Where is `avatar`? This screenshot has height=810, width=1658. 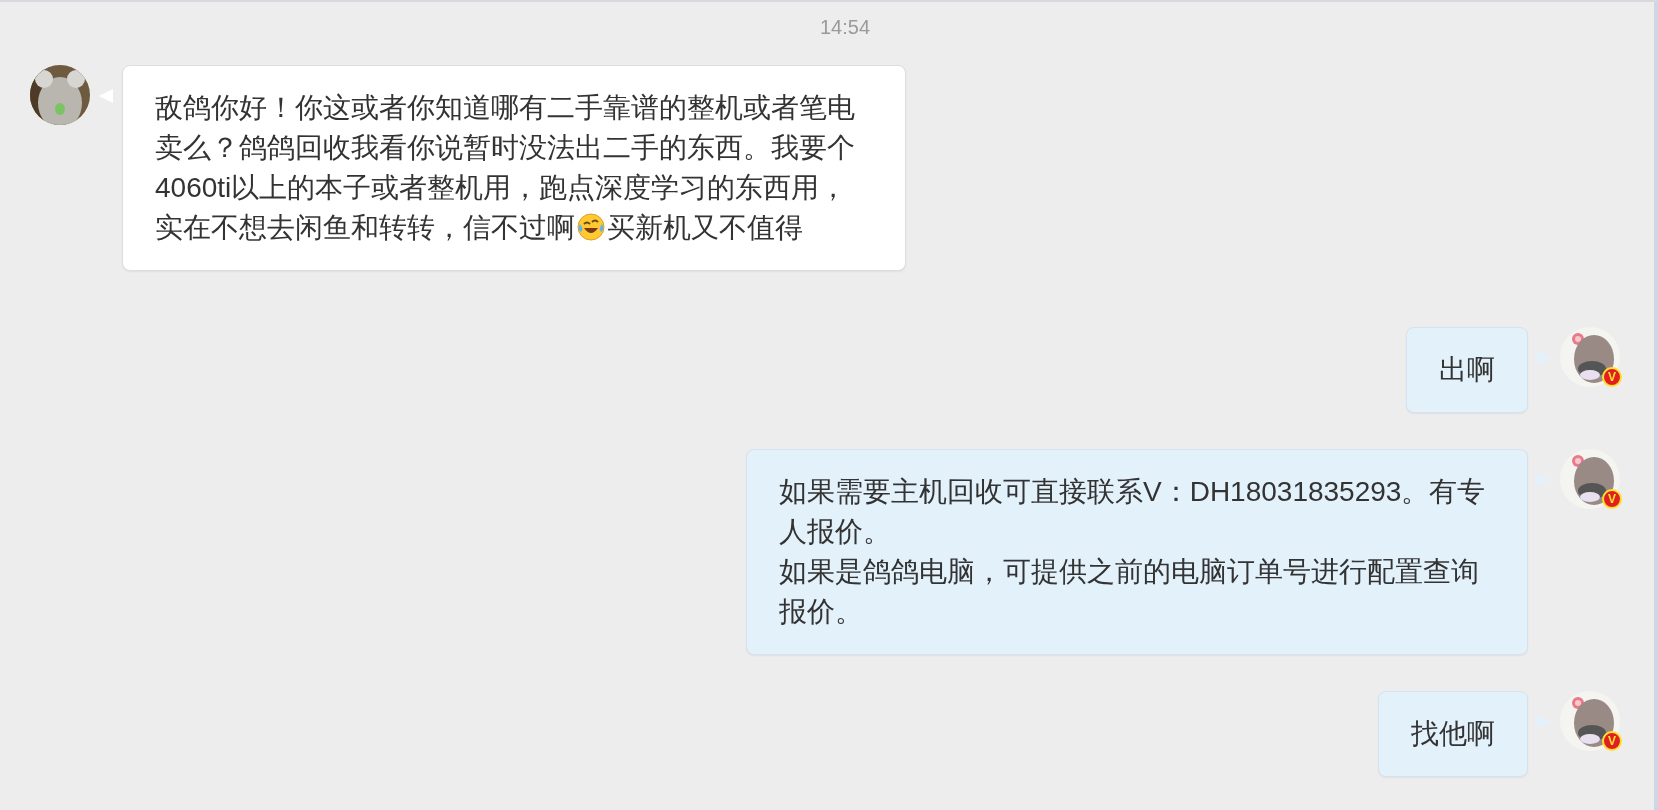
avatar is located at coordinates (60, 95).